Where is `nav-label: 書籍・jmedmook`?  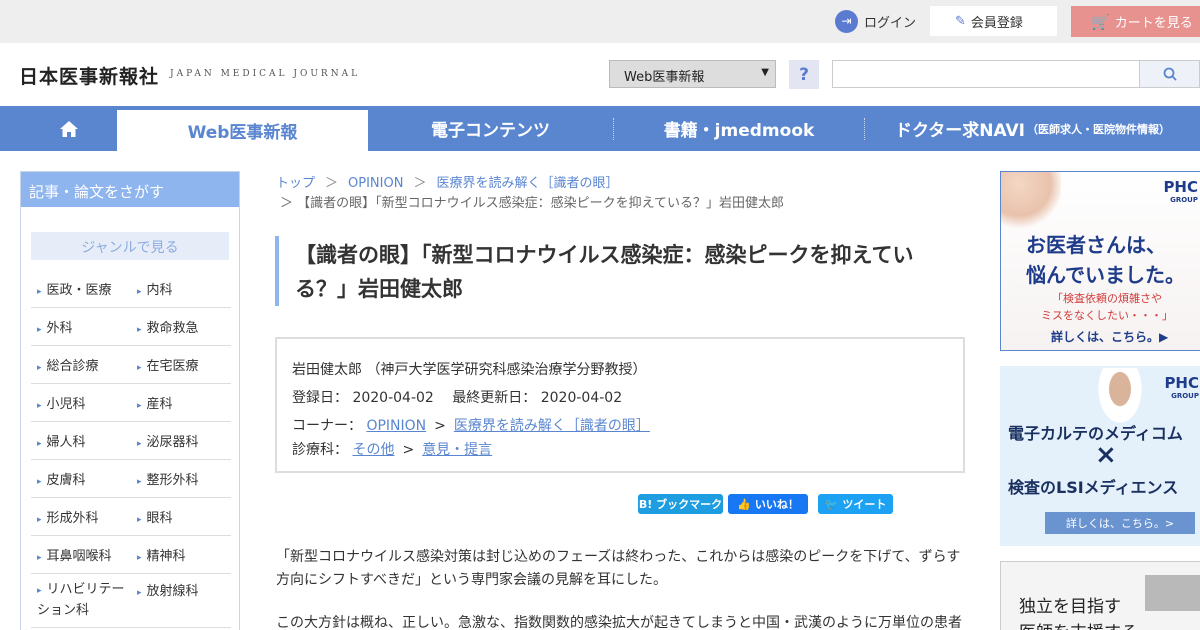 nav-label: 書籍・jmedmook is located at coordinates (739, 131).